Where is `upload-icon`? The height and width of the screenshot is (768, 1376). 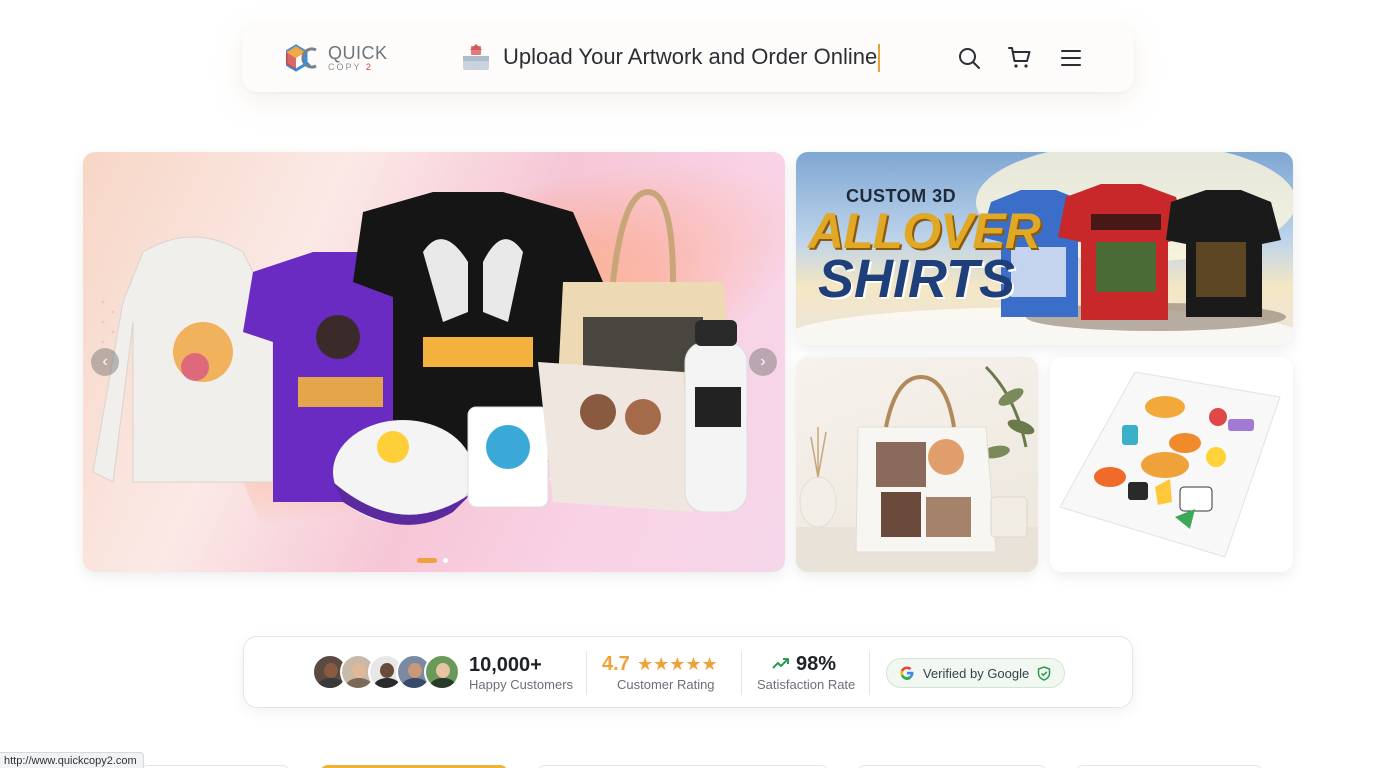 upload-icon is located at coordinates (476, 57).